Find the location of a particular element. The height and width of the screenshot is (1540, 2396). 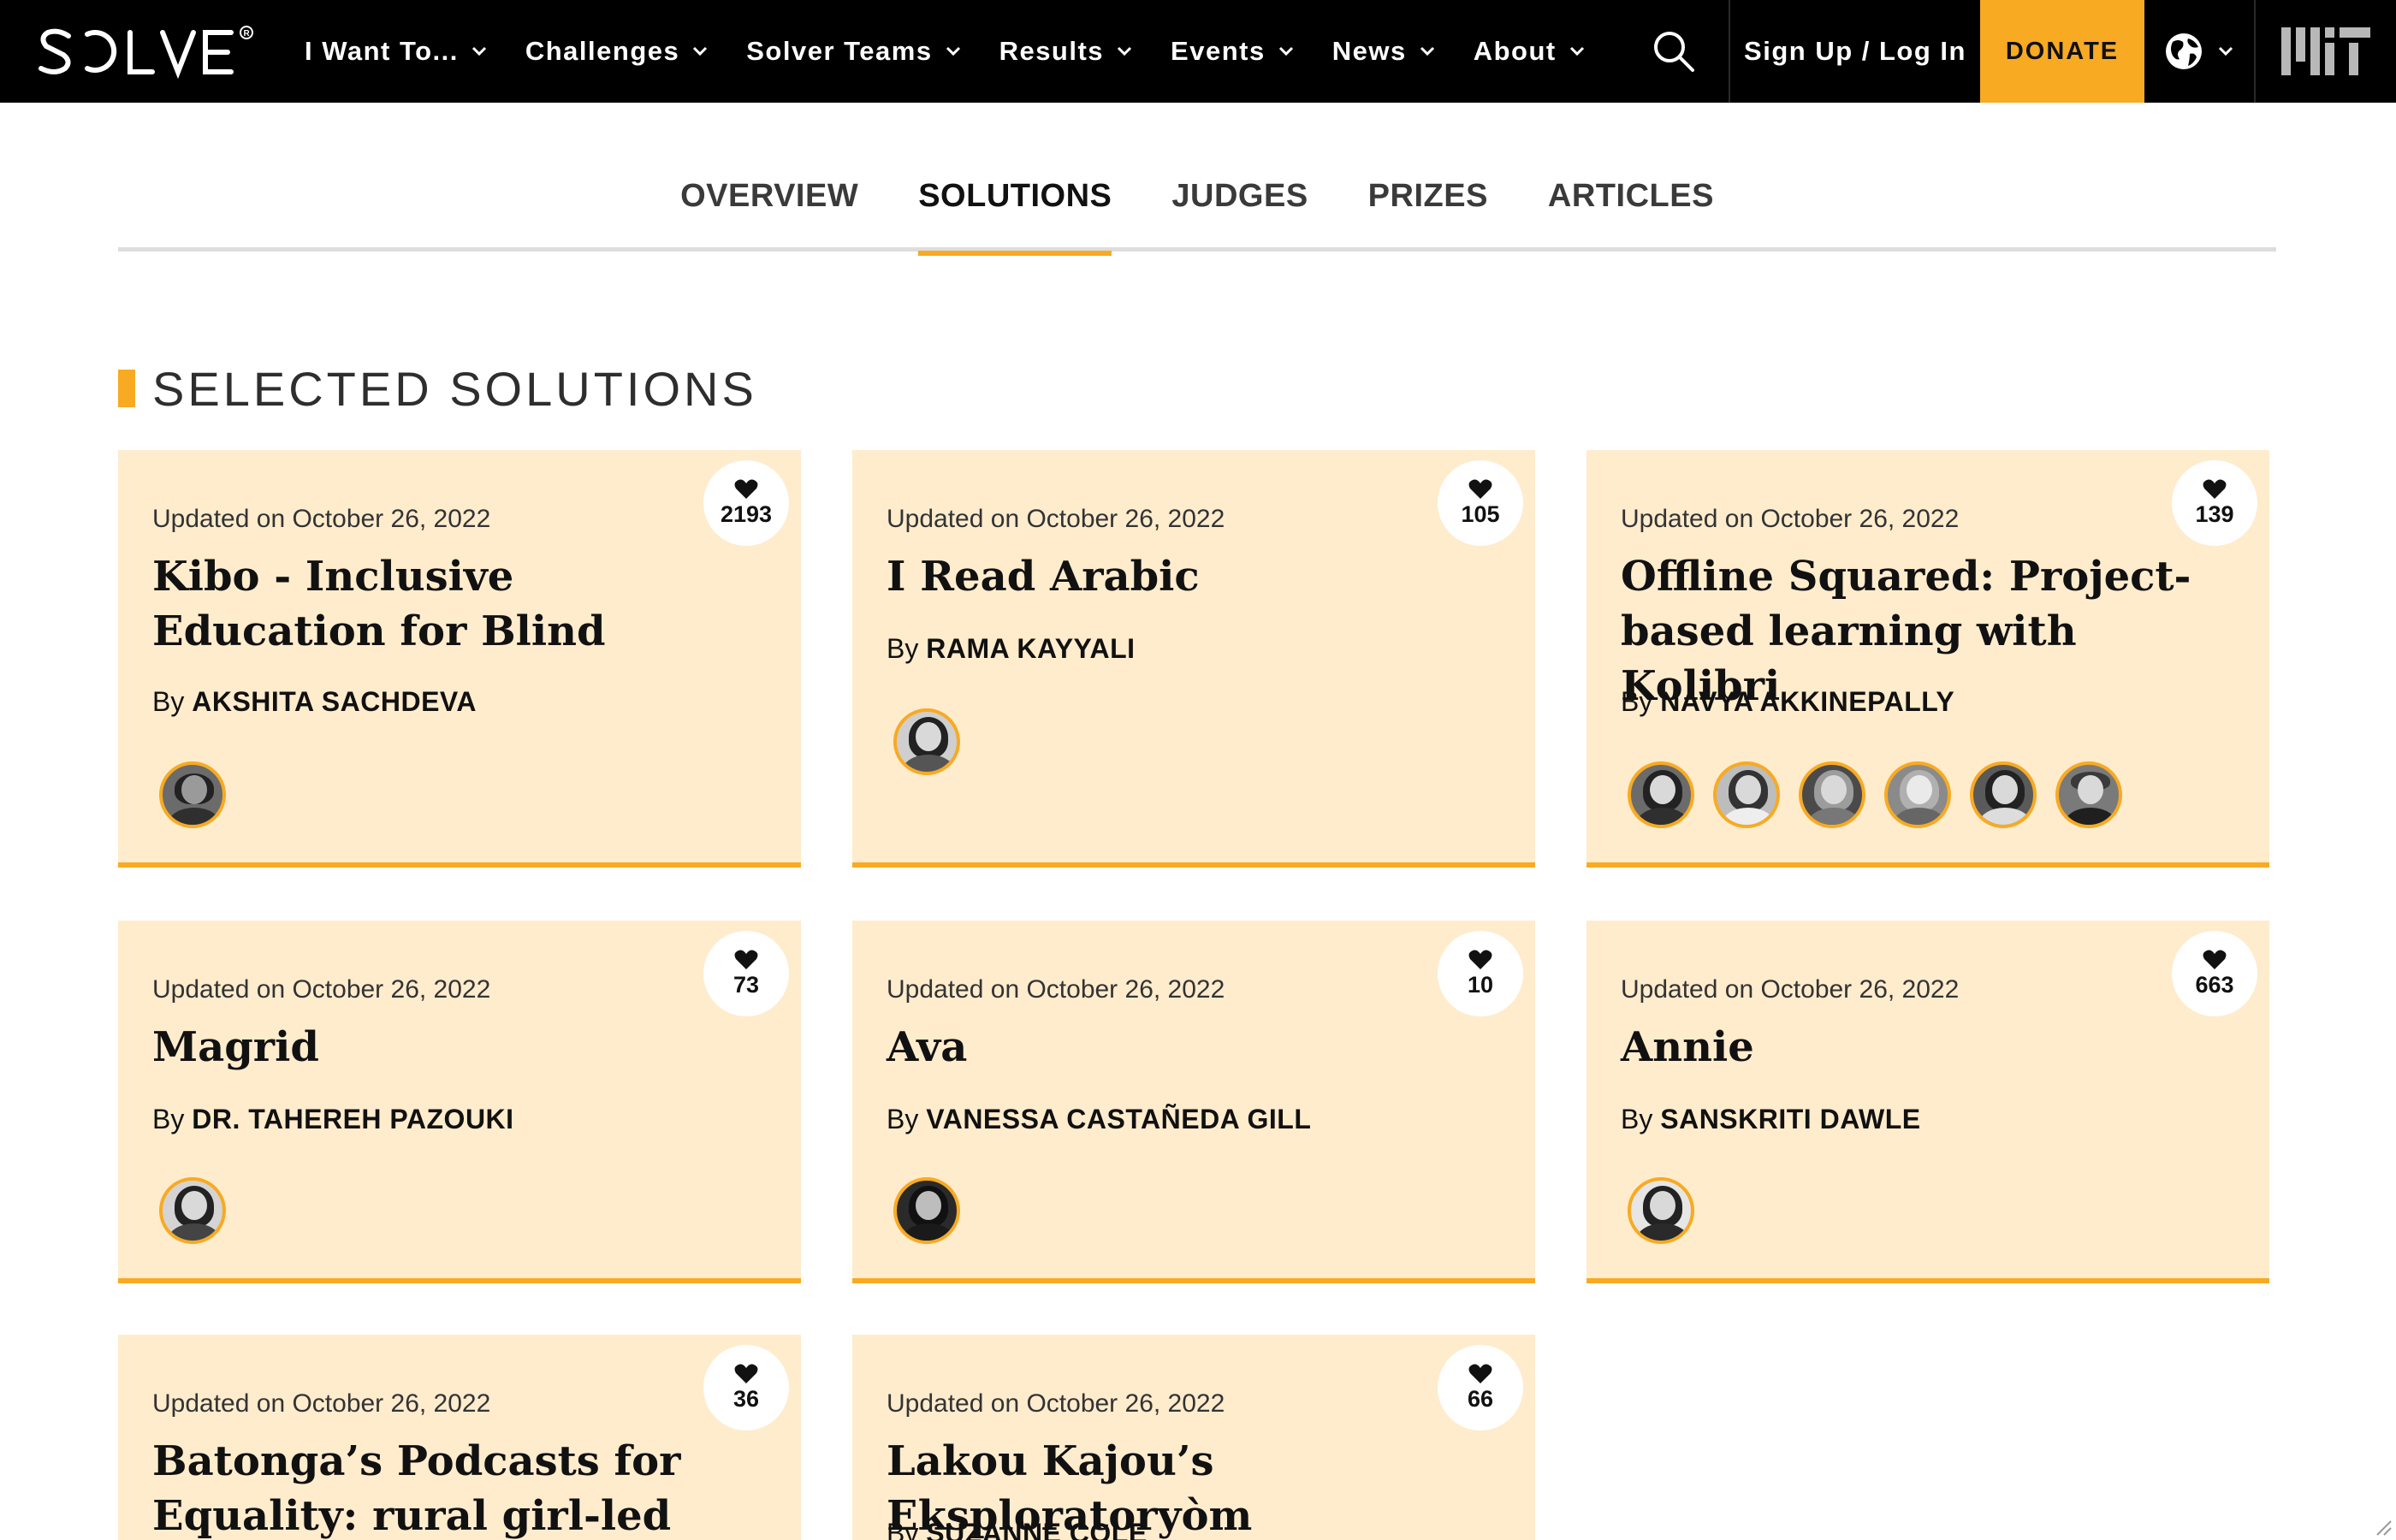

login-link: Sign Up / Log In is located at coordinates (1855, 51).